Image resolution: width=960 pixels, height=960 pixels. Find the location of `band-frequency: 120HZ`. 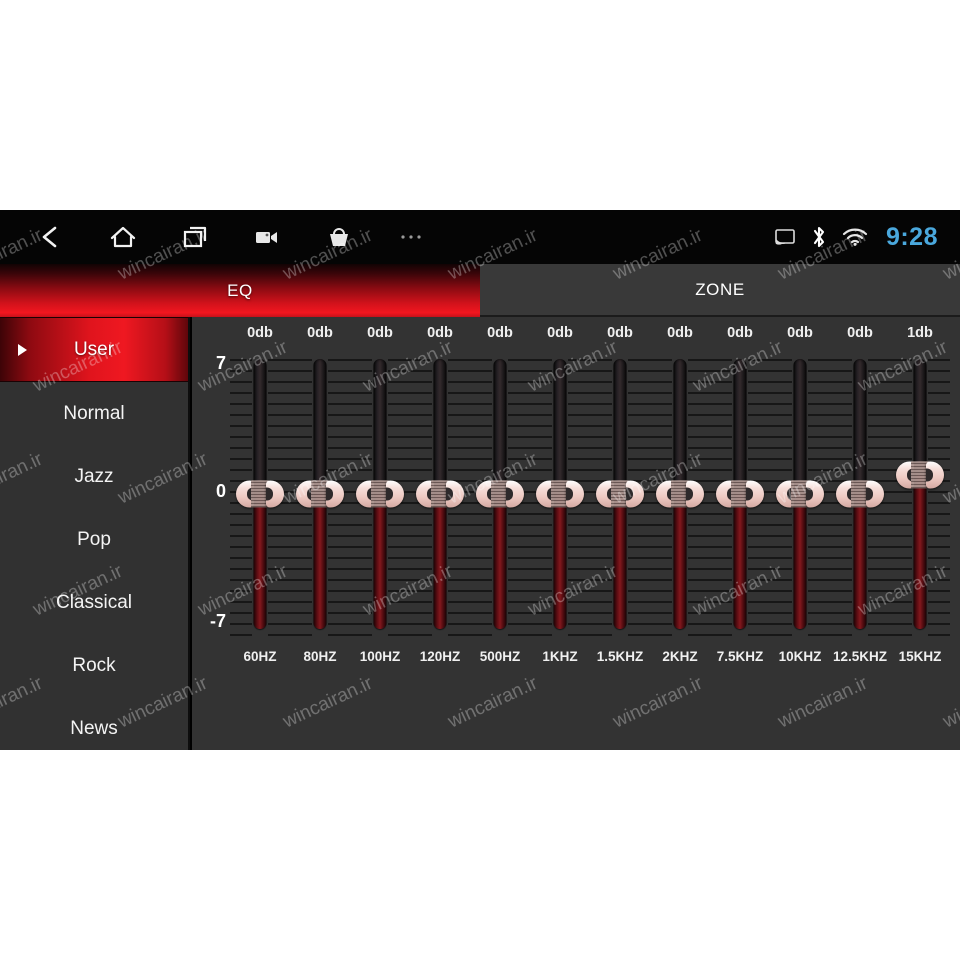

band-frequency: 120HZ is located at coordinates (440, 656).